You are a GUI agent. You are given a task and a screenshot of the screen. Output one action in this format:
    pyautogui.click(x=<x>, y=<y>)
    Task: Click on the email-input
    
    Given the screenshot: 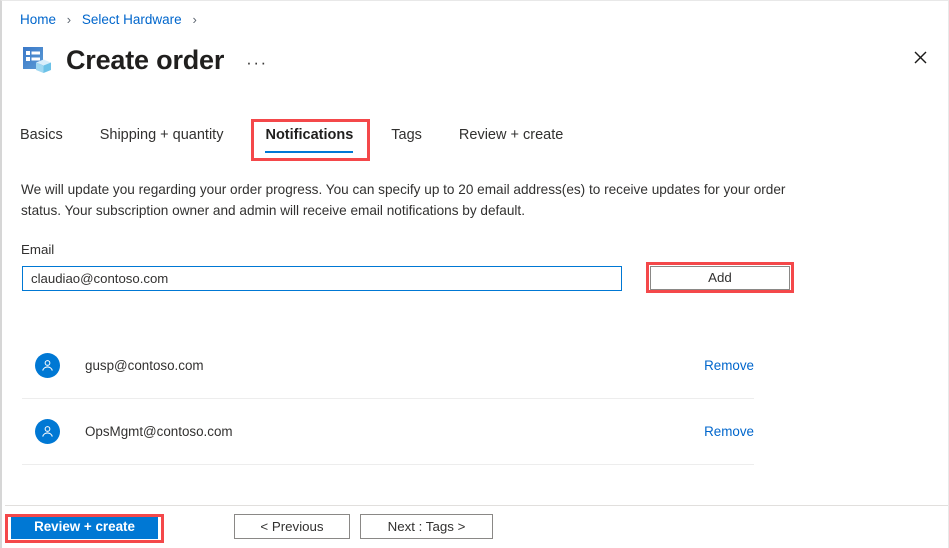 What is the action you would take?
    pyautogui.click(x=322, y=278)
    